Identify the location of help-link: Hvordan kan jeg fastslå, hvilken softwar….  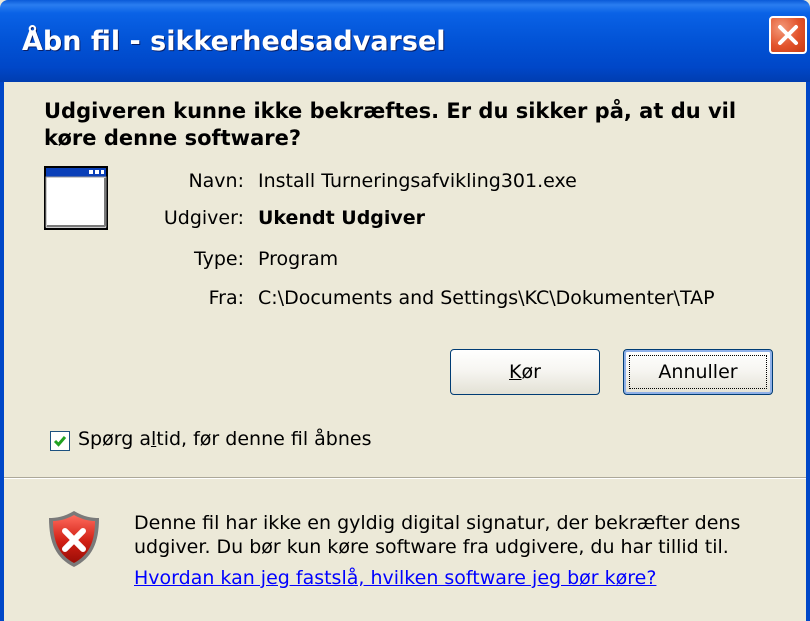
(395, 578).